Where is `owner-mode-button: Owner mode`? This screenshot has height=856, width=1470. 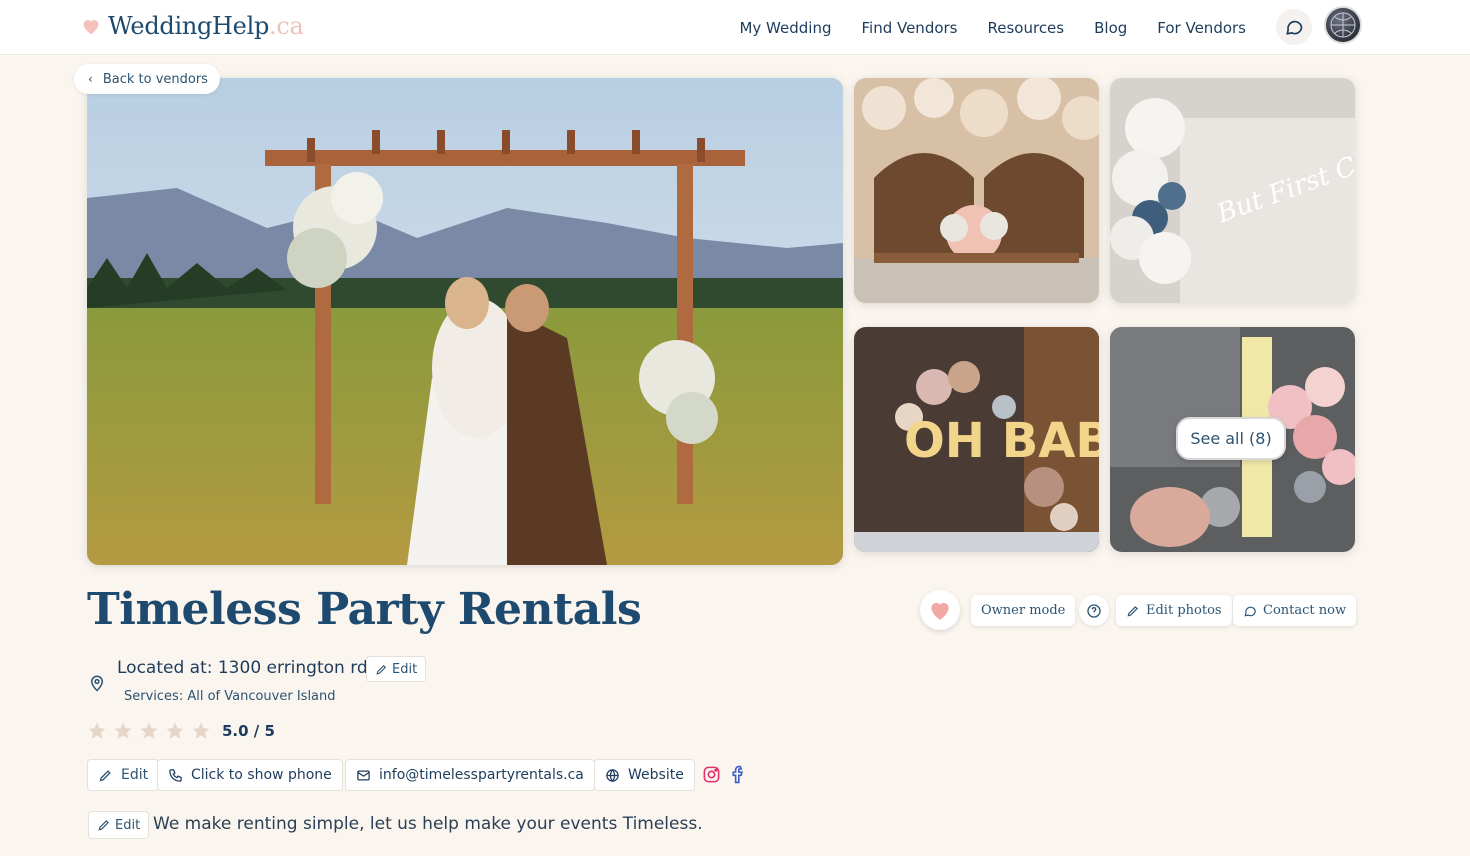 owner-mode-button: Owner mode is located at coordinates (1023, 610).